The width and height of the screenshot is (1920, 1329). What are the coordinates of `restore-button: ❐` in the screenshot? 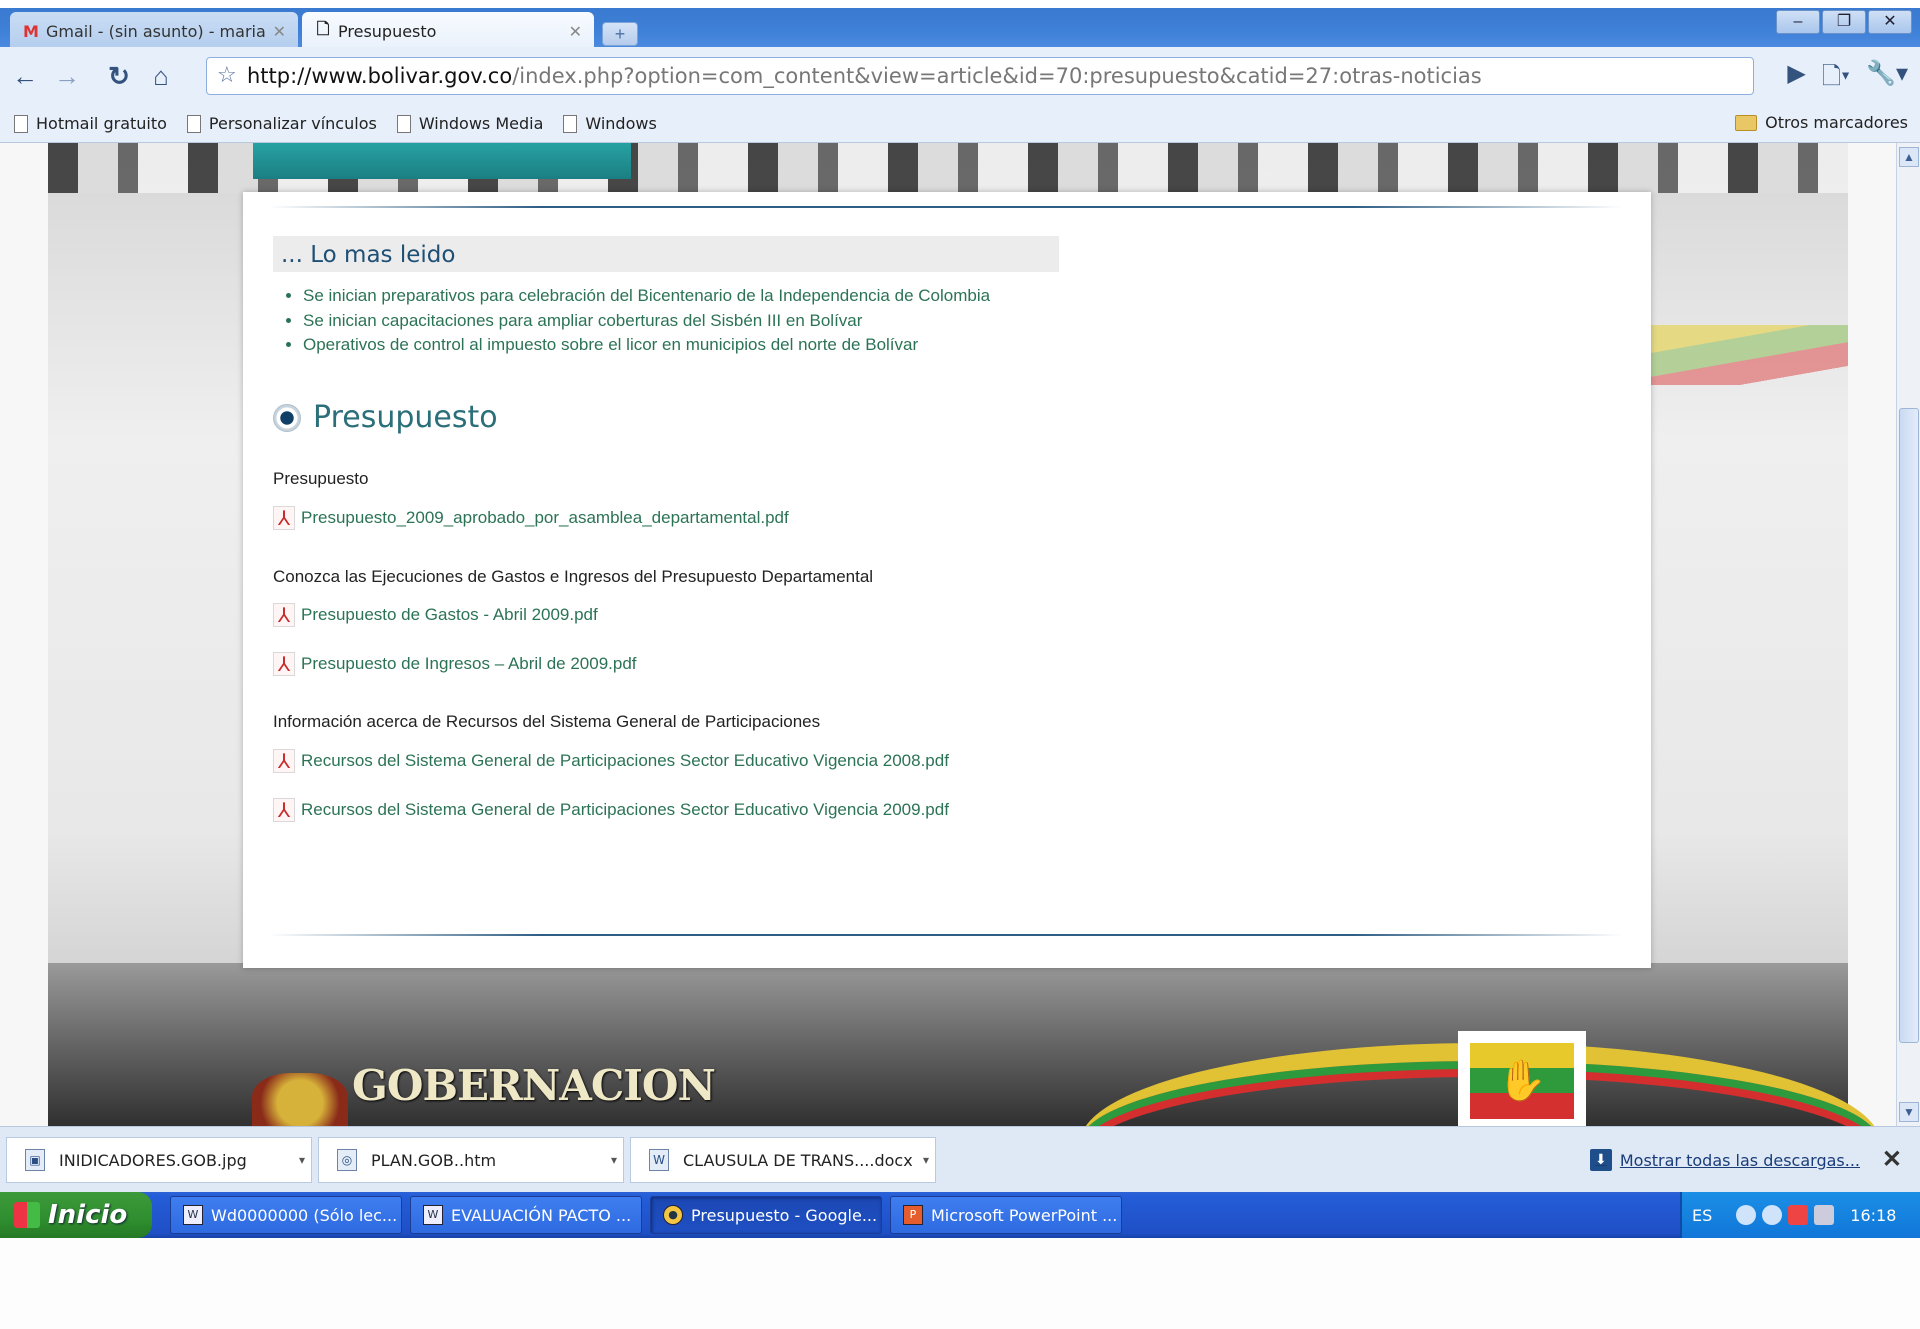 It's located at (1844, 22).